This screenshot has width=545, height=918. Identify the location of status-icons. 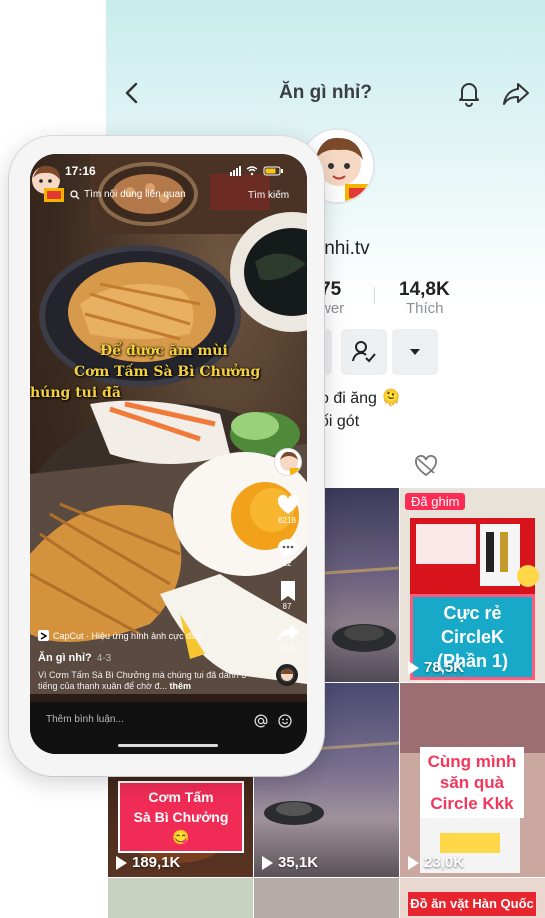
(256, 171).